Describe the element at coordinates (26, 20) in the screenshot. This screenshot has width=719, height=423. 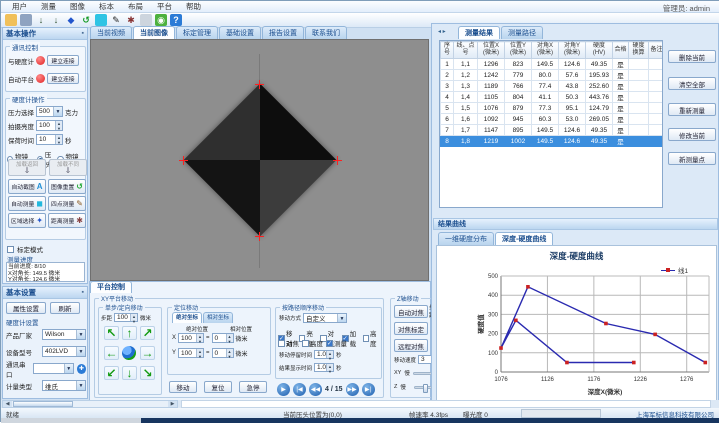
I see `save-icon` at that location.